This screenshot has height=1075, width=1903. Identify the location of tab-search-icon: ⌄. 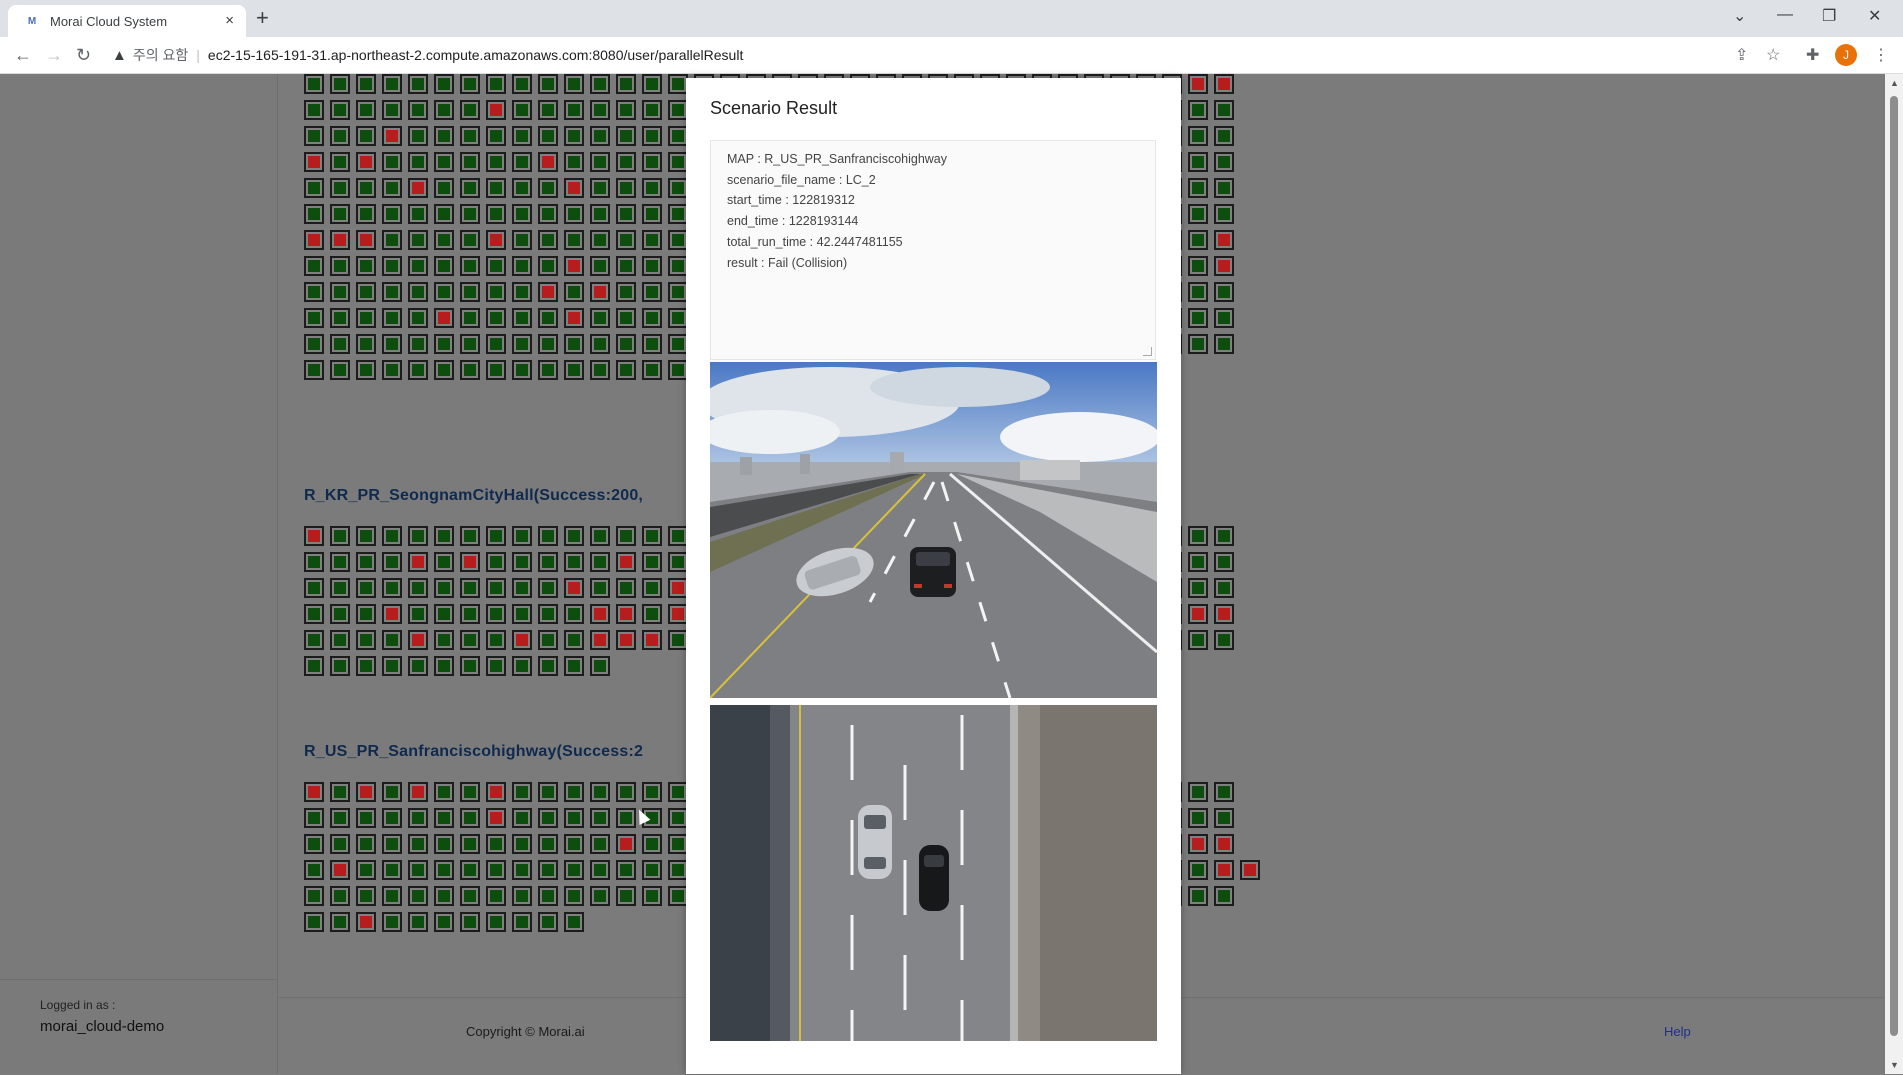
(1739, 16).